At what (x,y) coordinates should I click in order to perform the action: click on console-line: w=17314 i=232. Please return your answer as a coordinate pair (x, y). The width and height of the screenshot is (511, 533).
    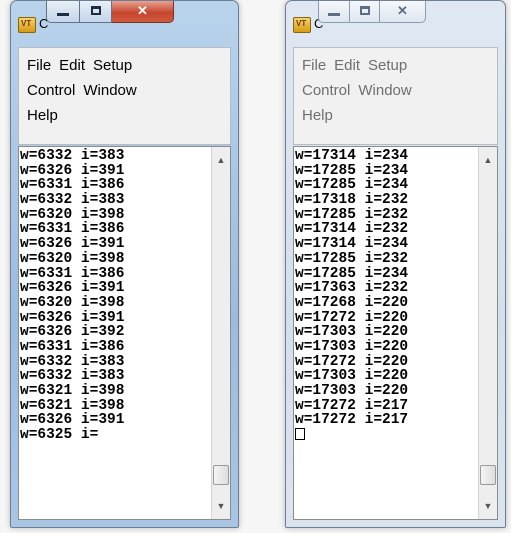
    Looking at the image, I should click on (352, 229).